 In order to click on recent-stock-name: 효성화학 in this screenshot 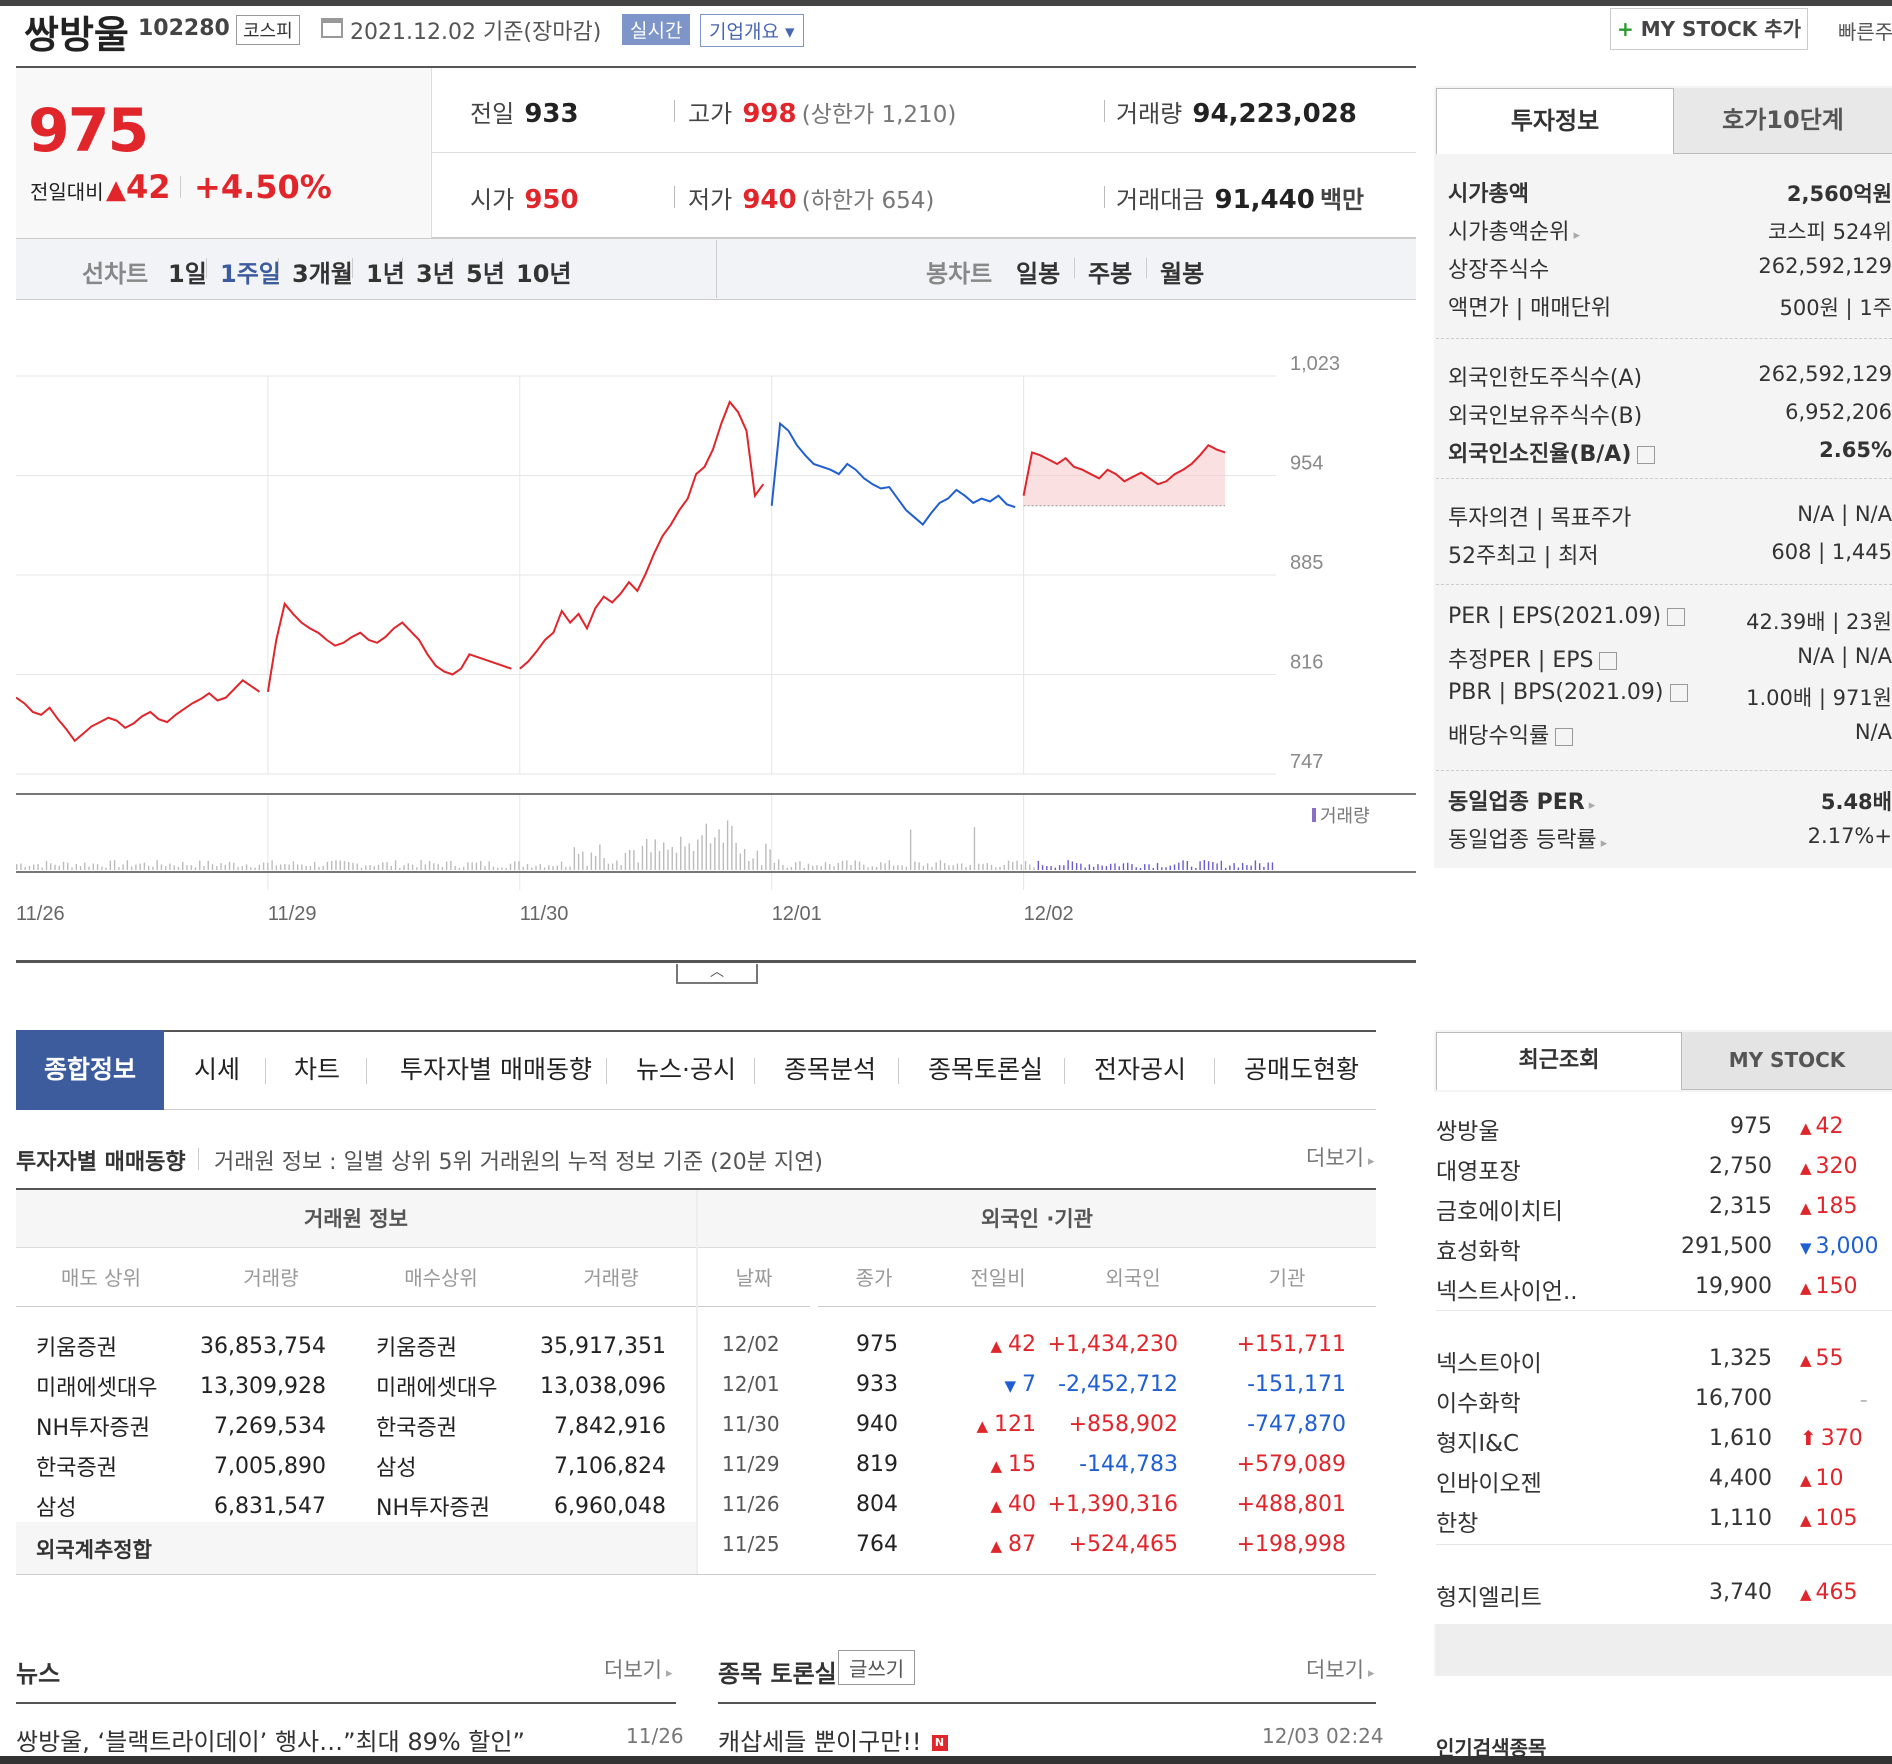, I will do `click(1478, 1249)`.